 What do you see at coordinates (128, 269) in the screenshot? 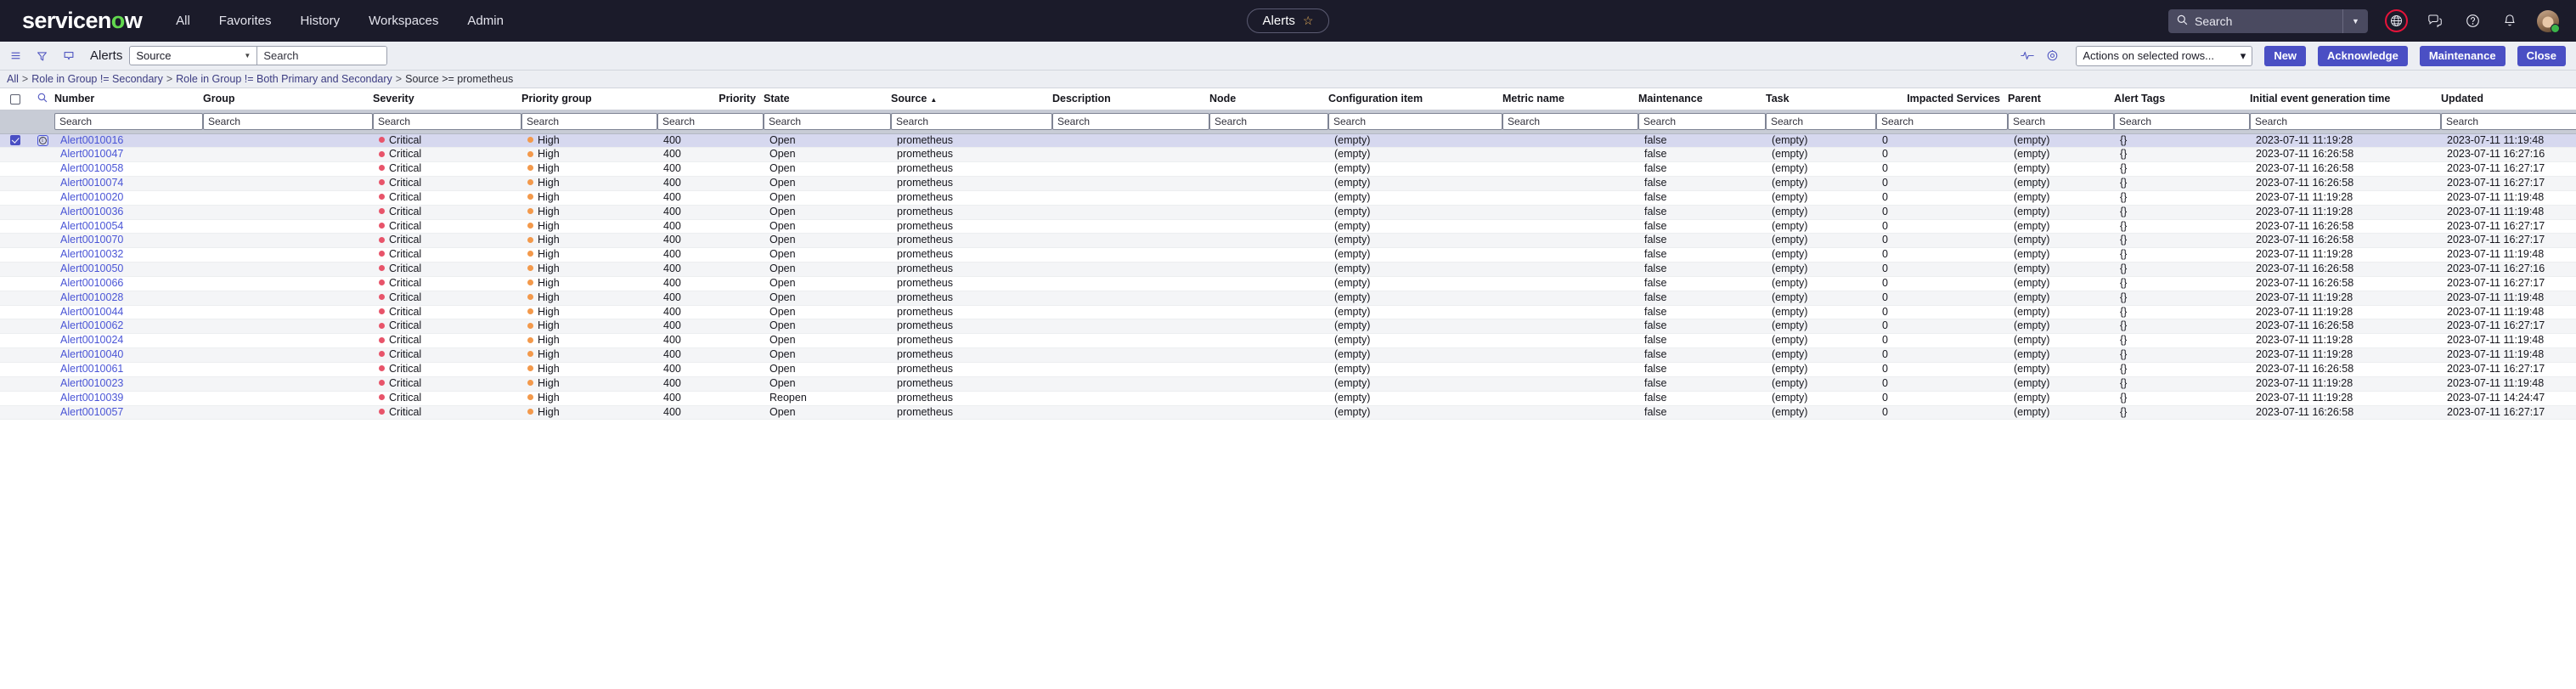
I see `cell-number: Alert0010050` at bounding box center [128, 269].